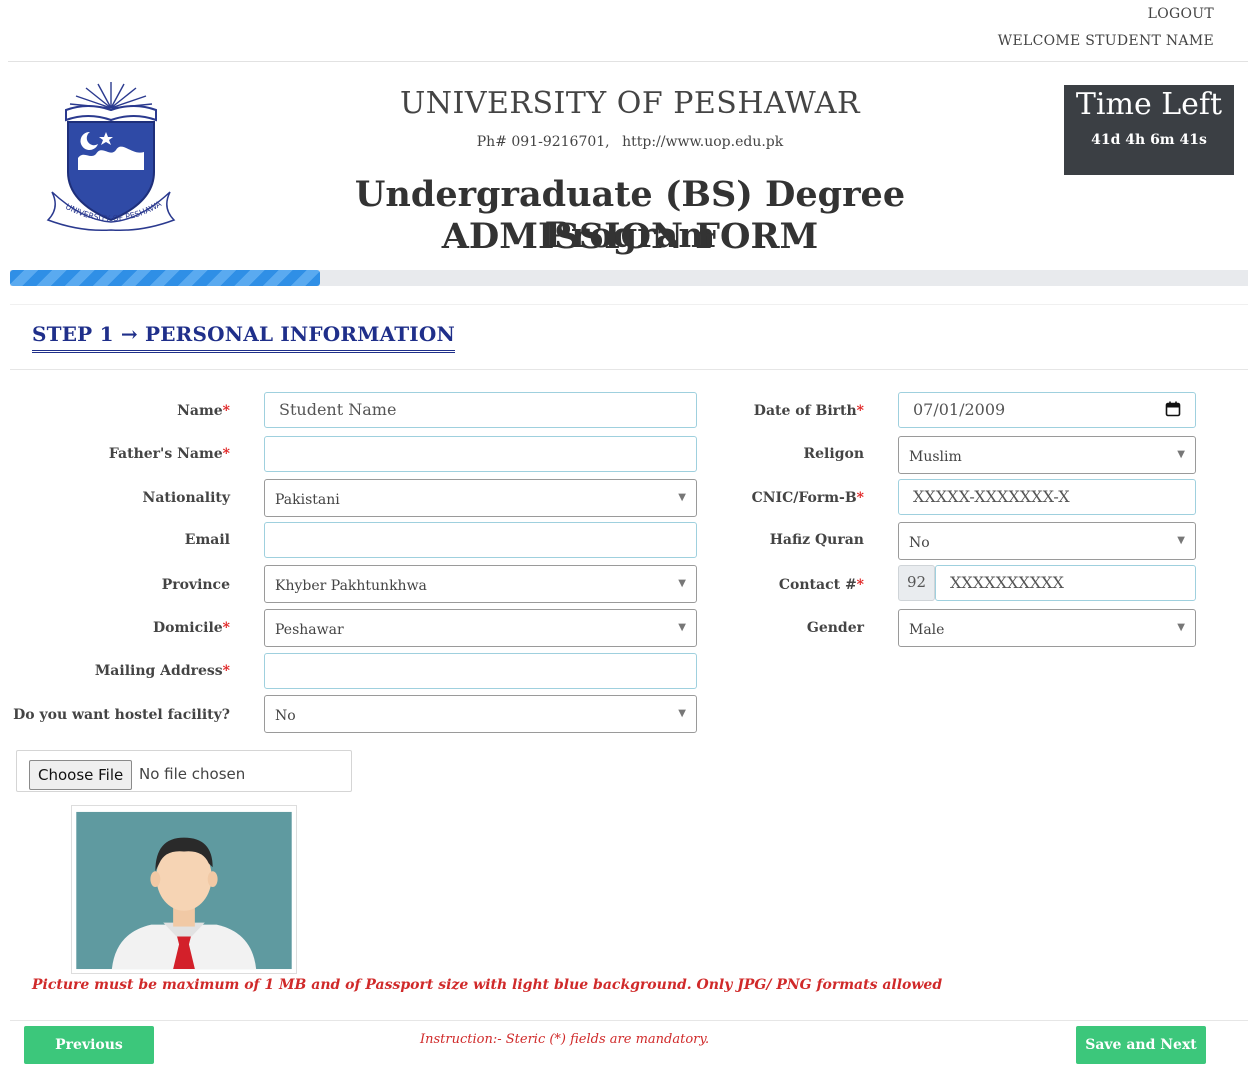 This screenshot has height=1067, width=1248. What do you see at coordinates (480, 628) in the screenshot?
I see `domicile-select: Peshawar ▼` at bounding box center [480, 628].